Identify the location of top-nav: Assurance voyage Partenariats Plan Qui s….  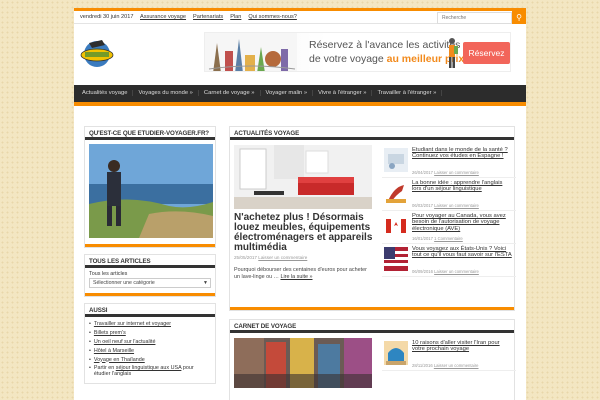
(218, 17).